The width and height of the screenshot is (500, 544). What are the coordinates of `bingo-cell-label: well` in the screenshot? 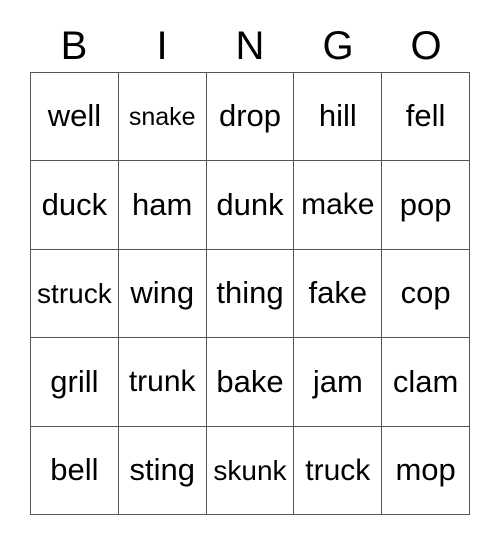 It's located at (74, 116).